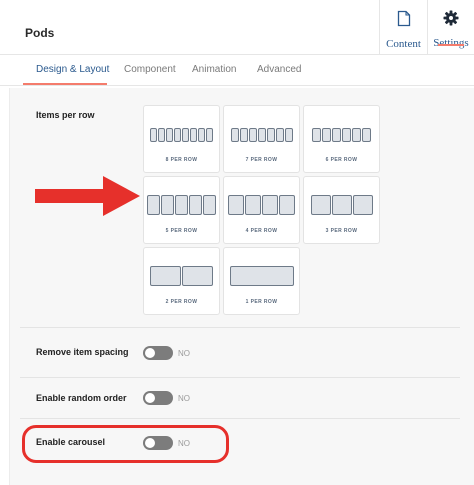  Describe the element at coordinates (40, 33) in the screenshot. I see `page-title: Pods` at that location.